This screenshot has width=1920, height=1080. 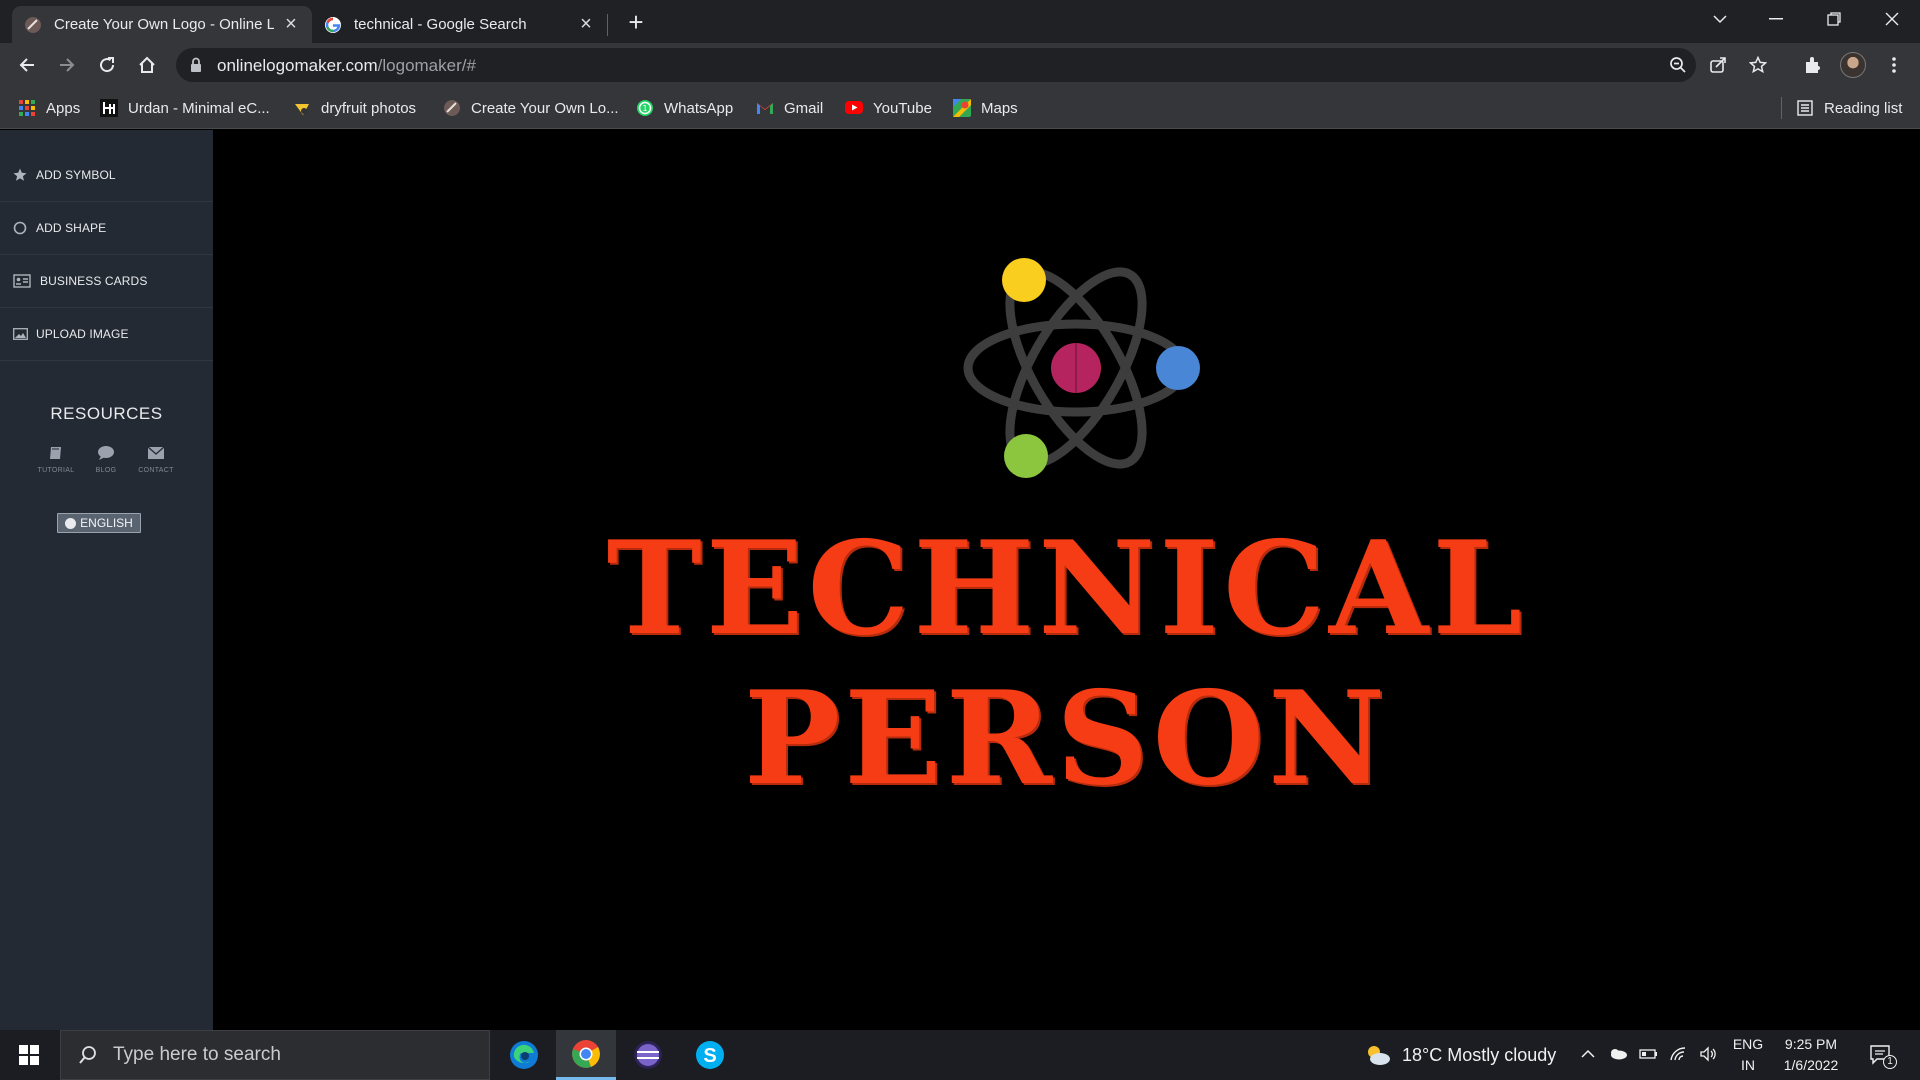 I want to click on whatsapp-icon: 1, so click(x=645, y=108).